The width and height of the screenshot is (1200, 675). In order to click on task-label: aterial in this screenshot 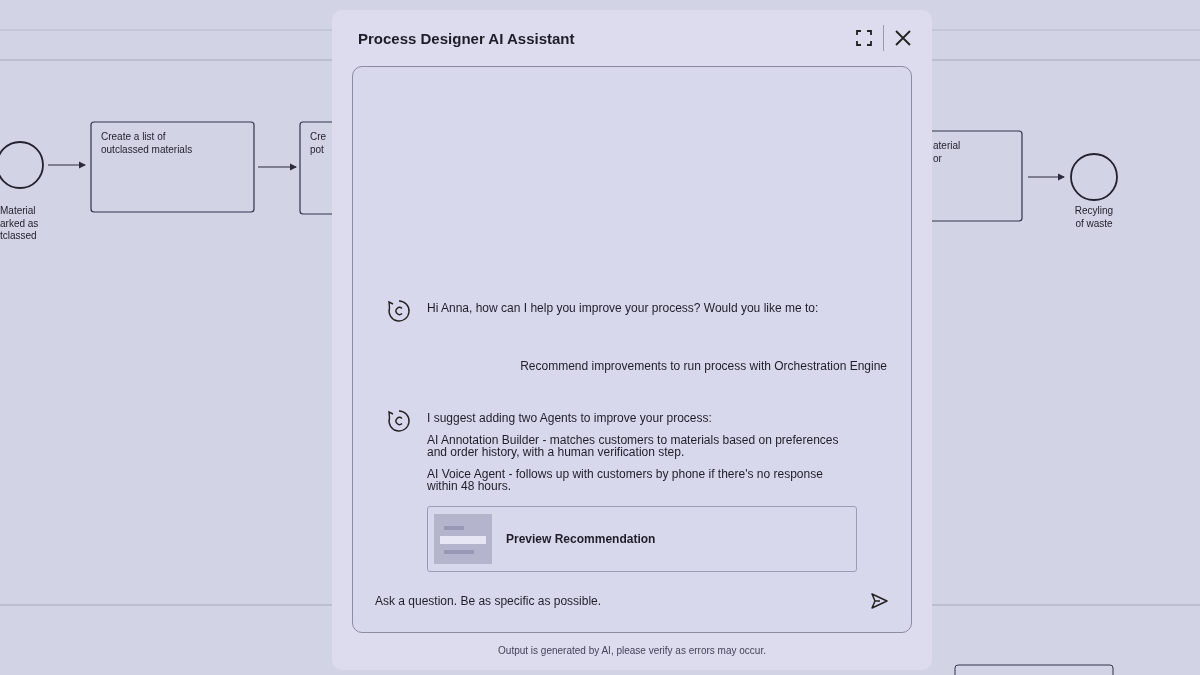, I will do `click(947, 145)`.